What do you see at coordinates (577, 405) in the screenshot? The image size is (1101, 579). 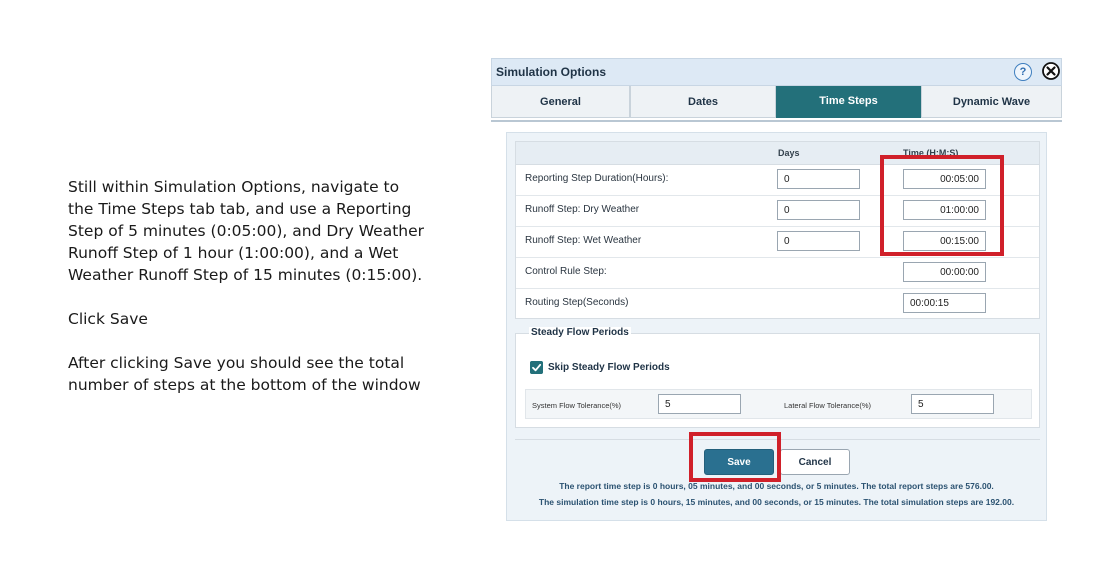 I see `system-tolerance-label: System Flow Tolerance(%)` at bounding box center [577, 405].